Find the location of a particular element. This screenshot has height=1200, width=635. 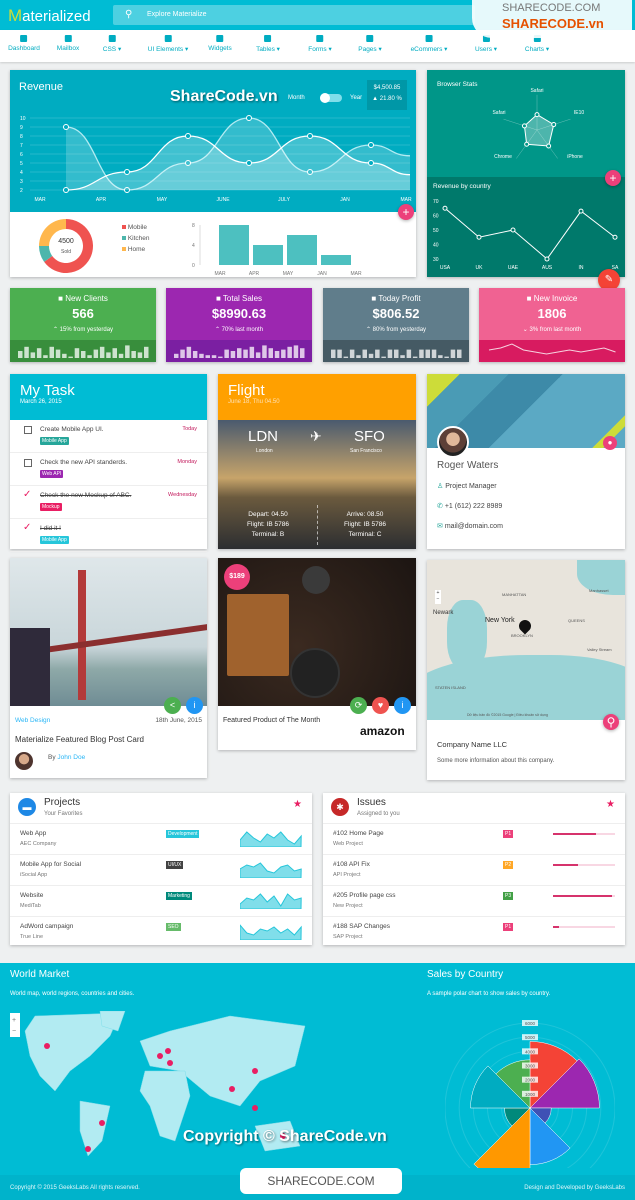

project-row: Website MediTab Marketing is located at coordinates (161, 900).